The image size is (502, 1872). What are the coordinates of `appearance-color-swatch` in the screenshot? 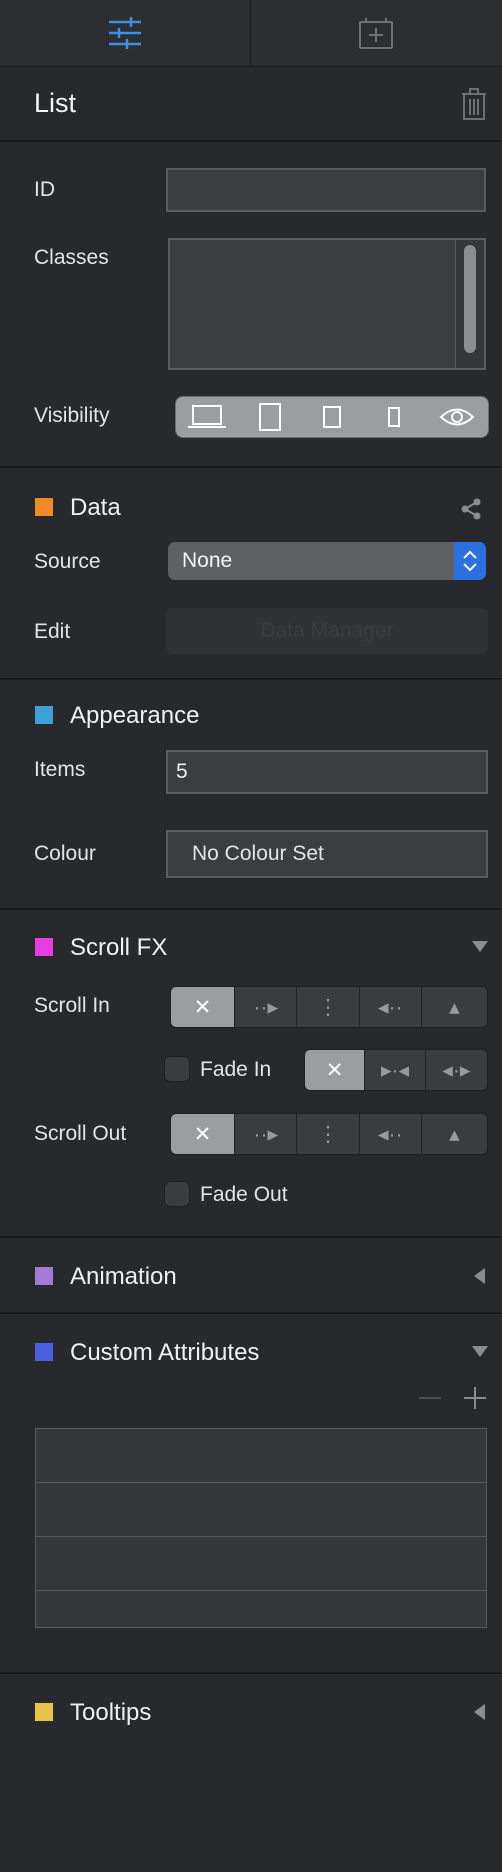 It's located at (44, 715).